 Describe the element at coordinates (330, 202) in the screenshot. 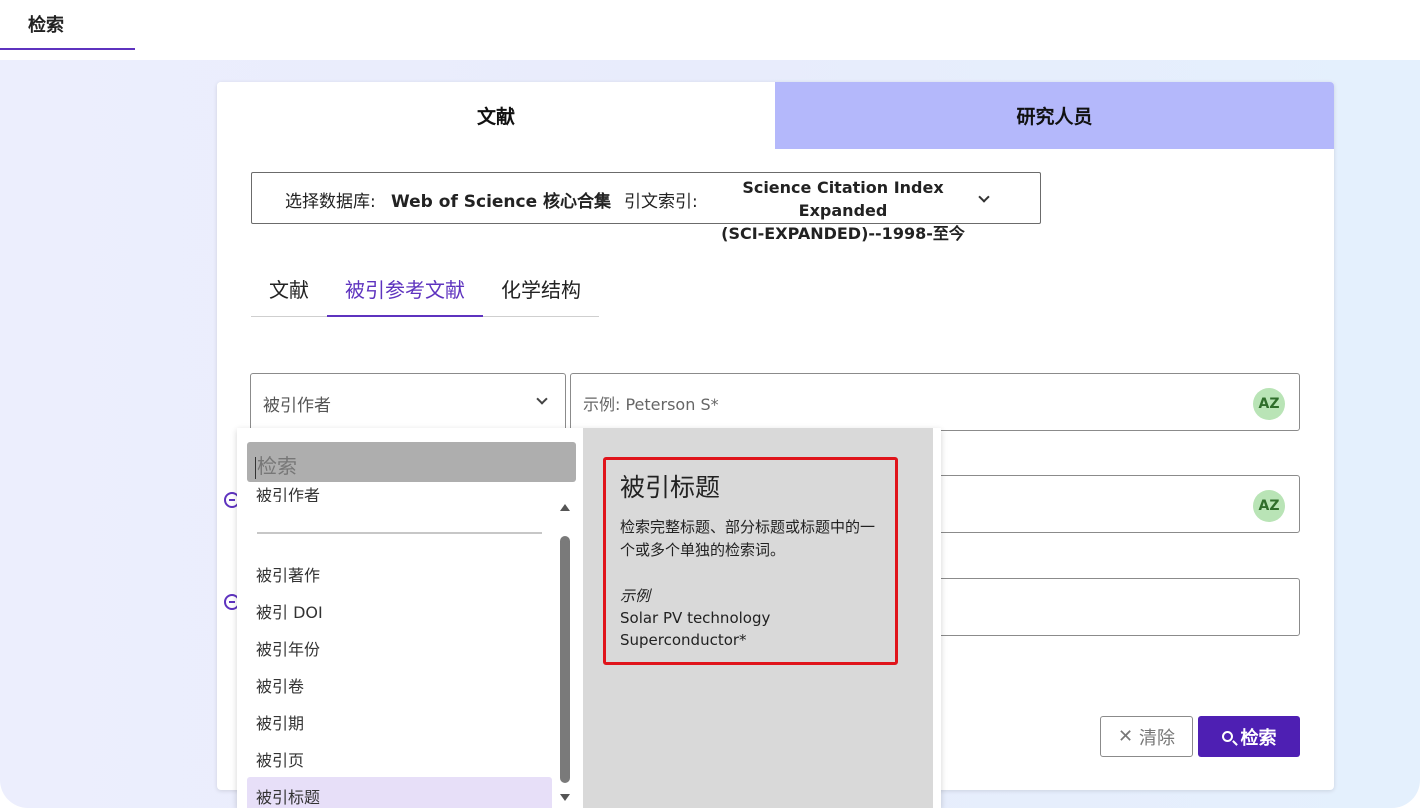

I see `database-label: 选择数据库:` at that location.